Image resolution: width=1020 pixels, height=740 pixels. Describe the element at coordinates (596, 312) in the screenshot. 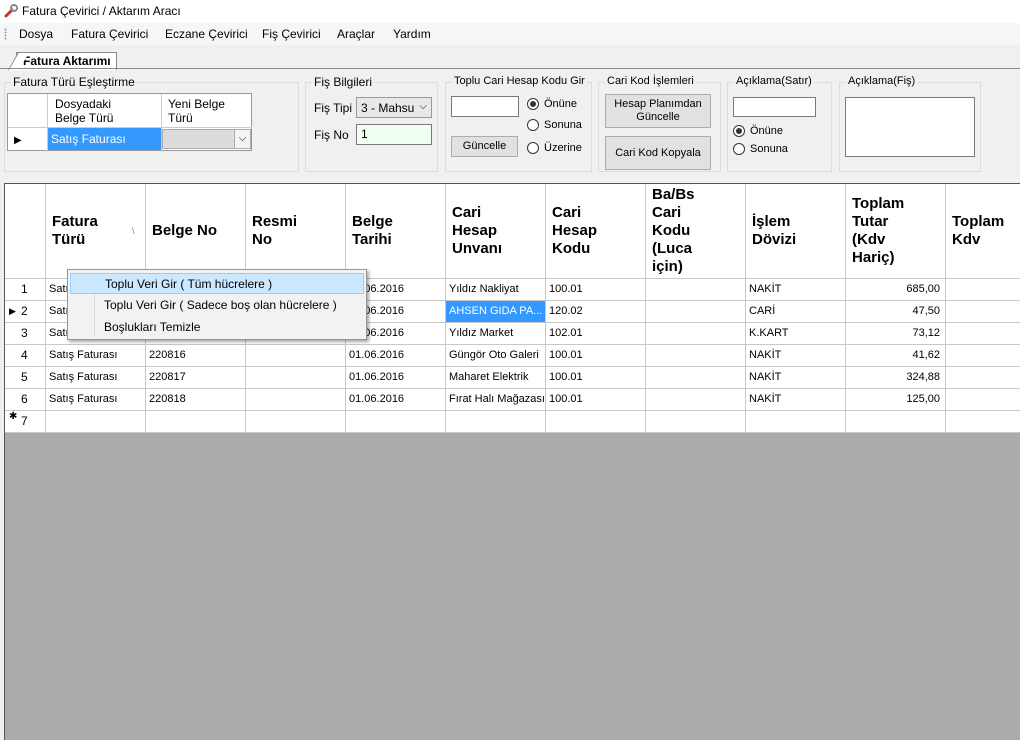

I see `grid-cell: 120.02` at that location.